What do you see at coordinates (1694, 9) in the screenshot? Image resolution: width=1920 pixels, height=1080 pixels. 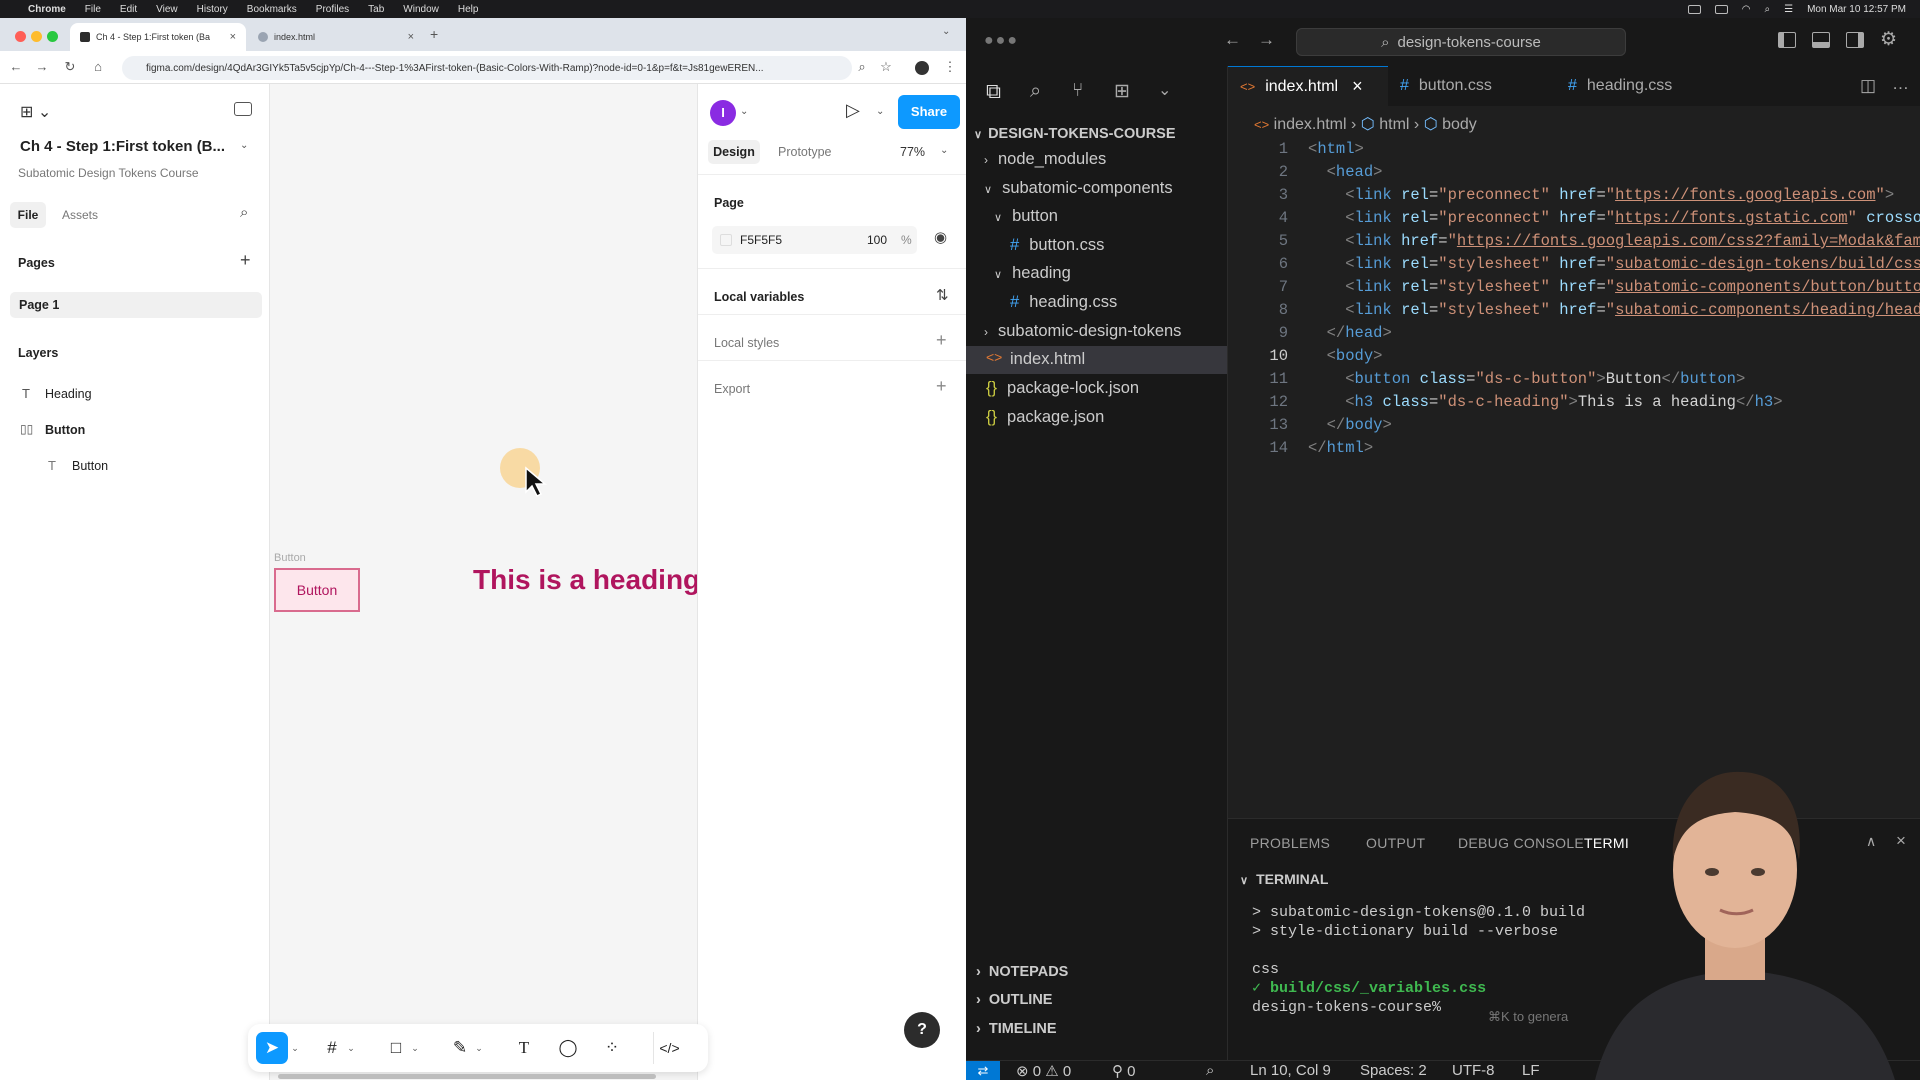 I see `screen-record-icon` at bounding box center [1694, 9].